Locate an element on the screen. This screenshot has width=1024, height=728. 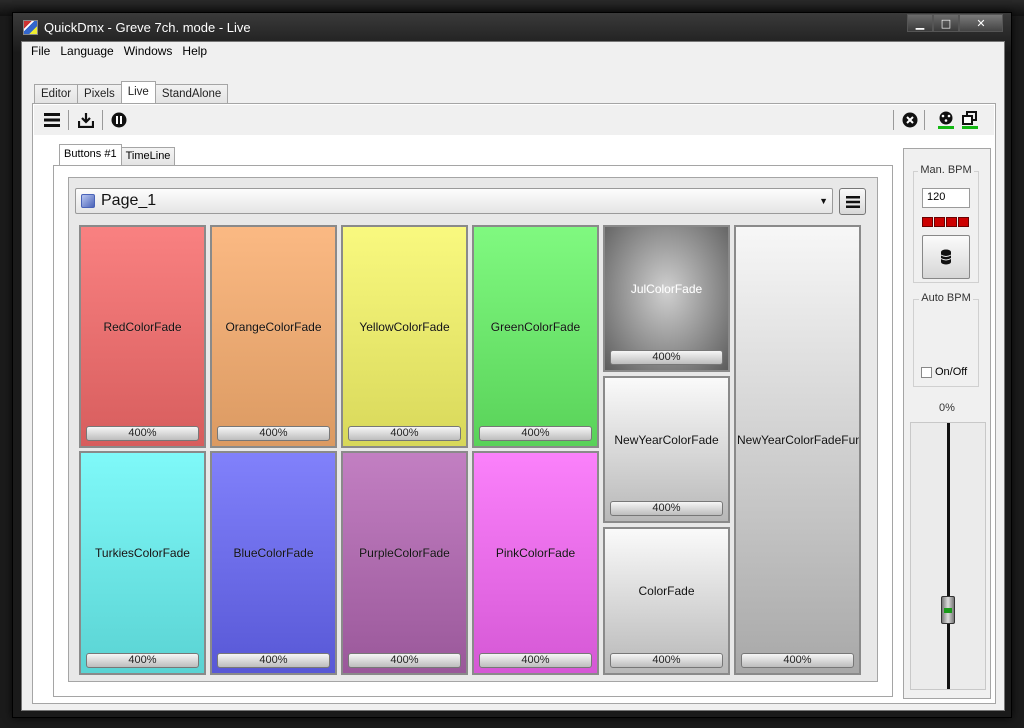
tap-bpm-button is located at coordinates (946, 257).